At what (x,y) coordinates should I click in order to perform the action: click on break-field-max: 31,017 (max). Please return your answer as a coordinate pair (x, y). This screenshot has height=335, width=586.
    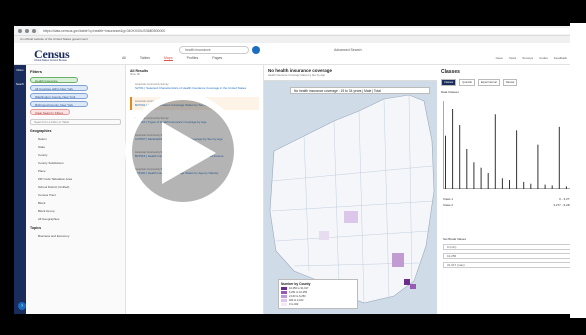
    Looking at the image, I should click on (507, 265).